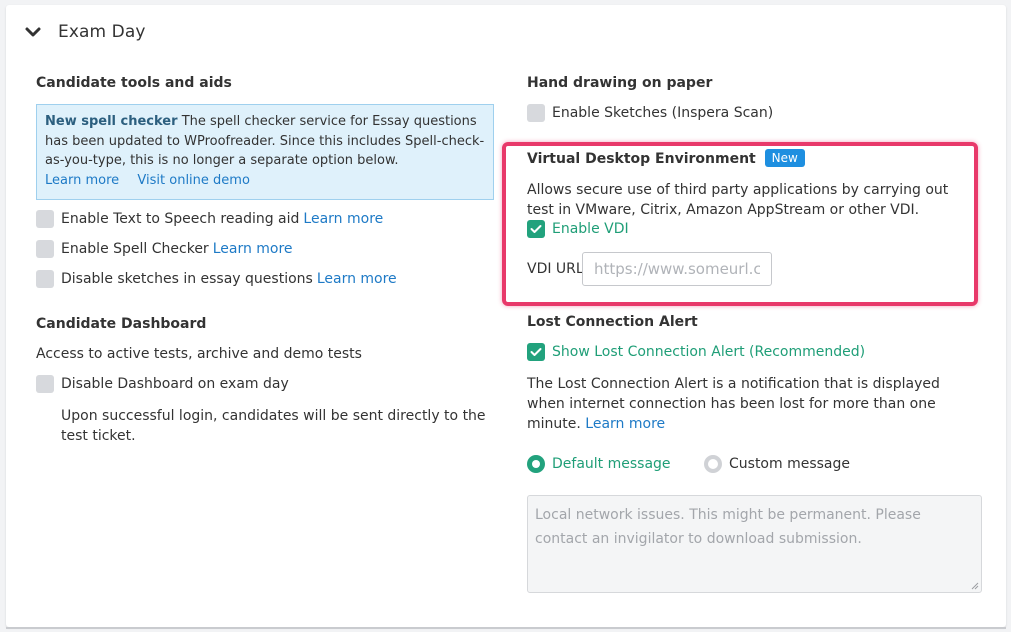  I want to click on enable-vdi-checkbox, so click(536, 229).